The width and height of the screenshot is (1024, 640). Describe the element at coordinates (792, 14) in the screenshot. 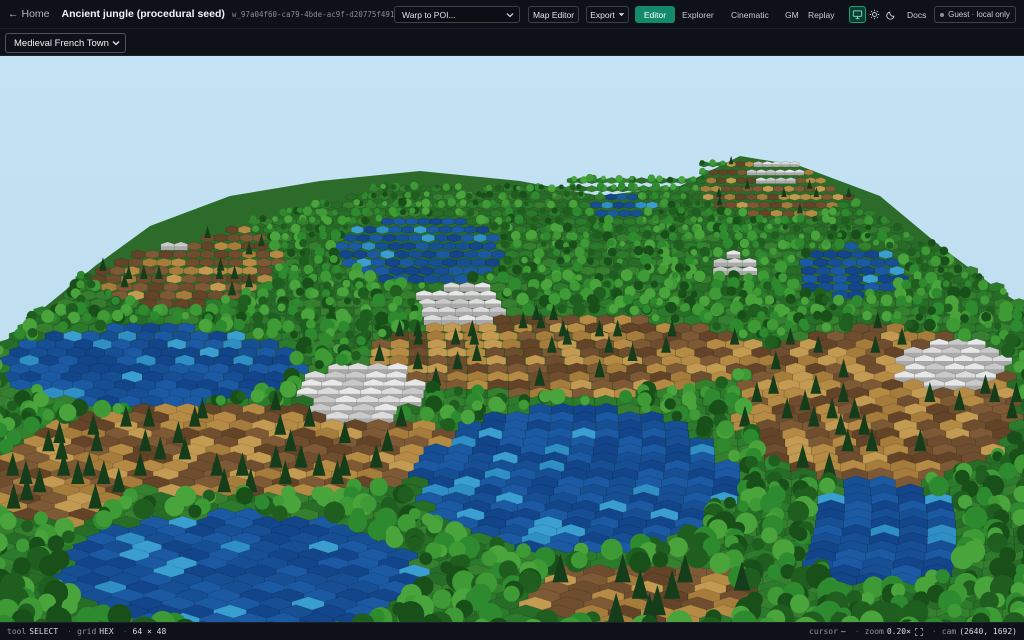

I see `mode-tab-gm: GM` at that location.